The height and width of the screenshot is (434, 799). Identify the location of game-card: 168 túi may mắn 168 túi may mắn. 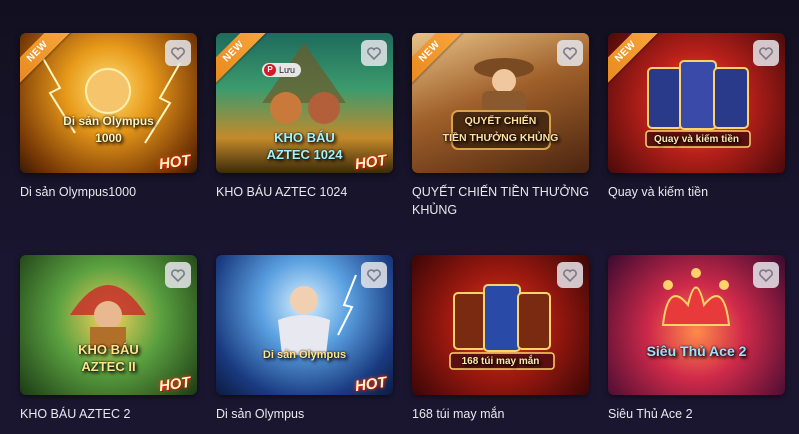
(500, 338).